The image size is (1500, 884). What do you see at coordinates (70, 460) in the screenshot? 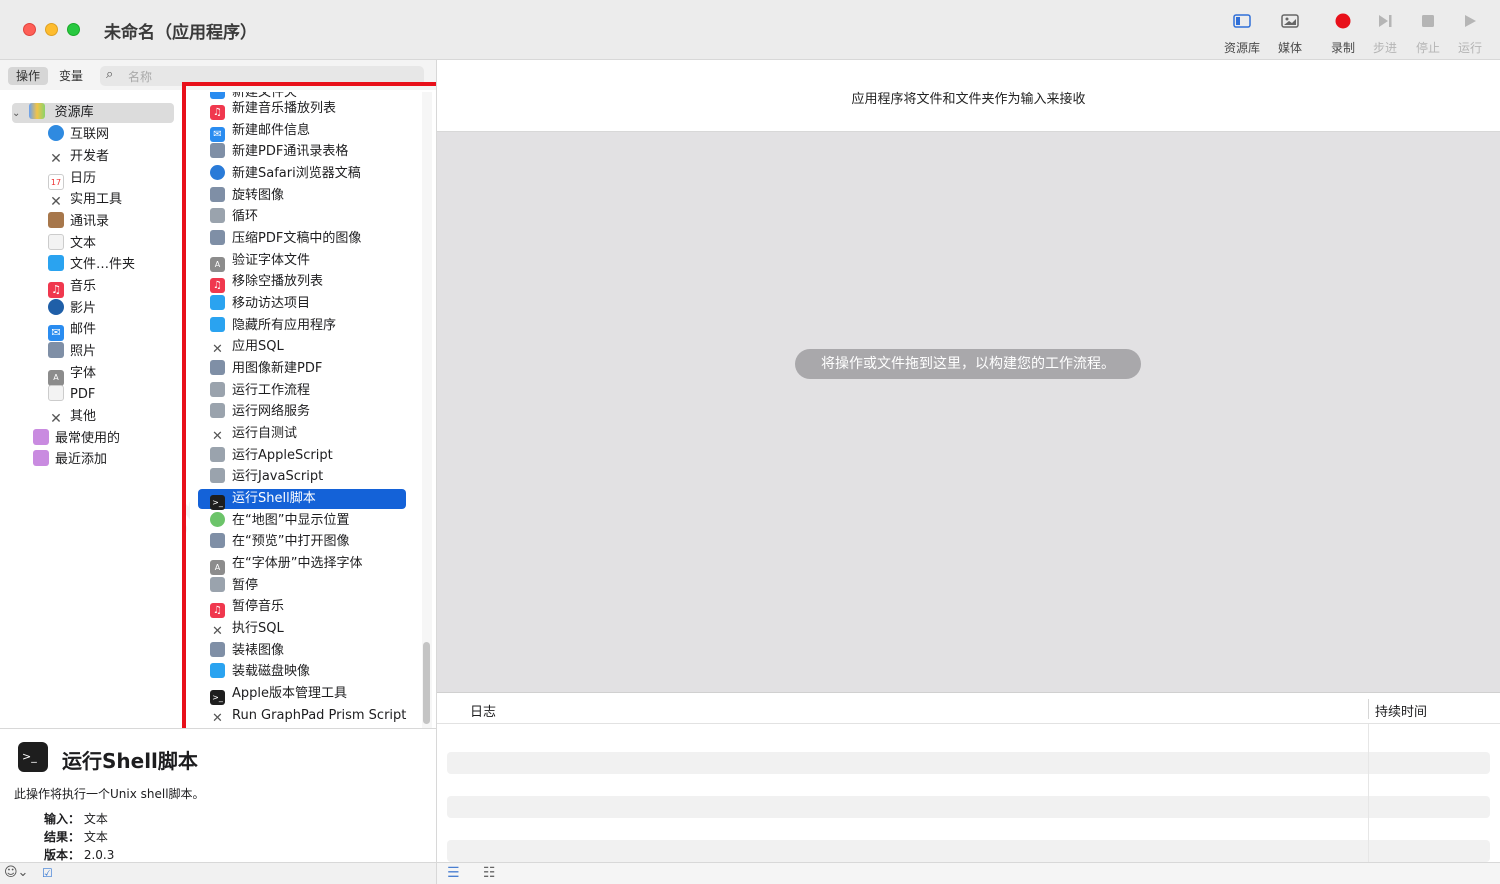
I see `smart-folder-item: 最近添加` at bounding box center [70, 460].